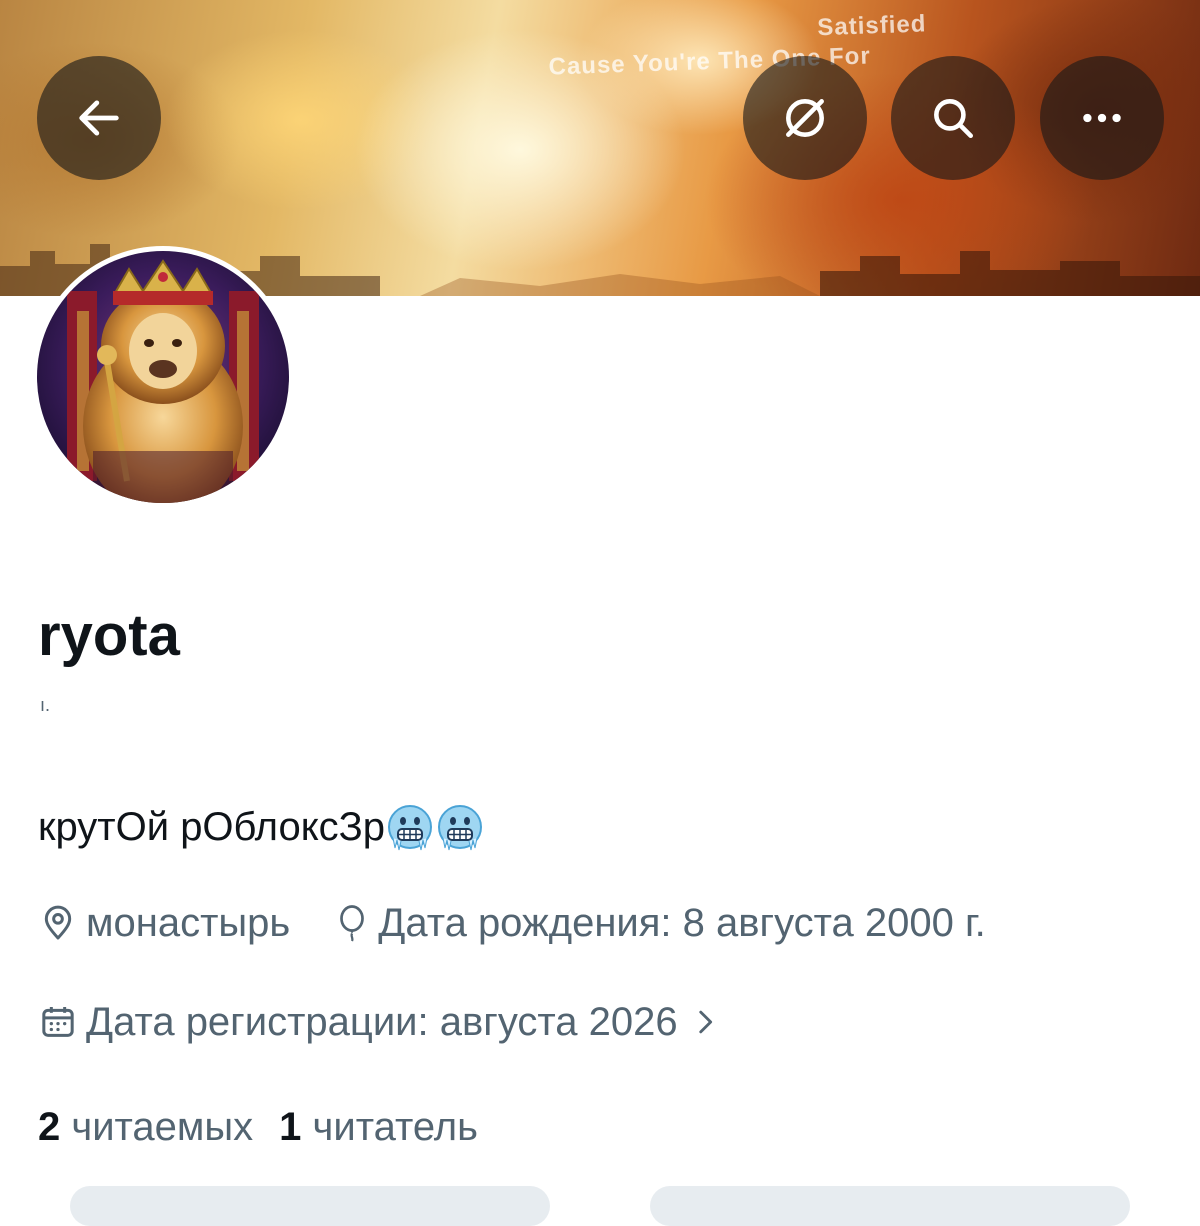  What do you see at coordinates (352, 923) in the screenshot?
I see `balloon-icon` at bounding box center [352, 923].